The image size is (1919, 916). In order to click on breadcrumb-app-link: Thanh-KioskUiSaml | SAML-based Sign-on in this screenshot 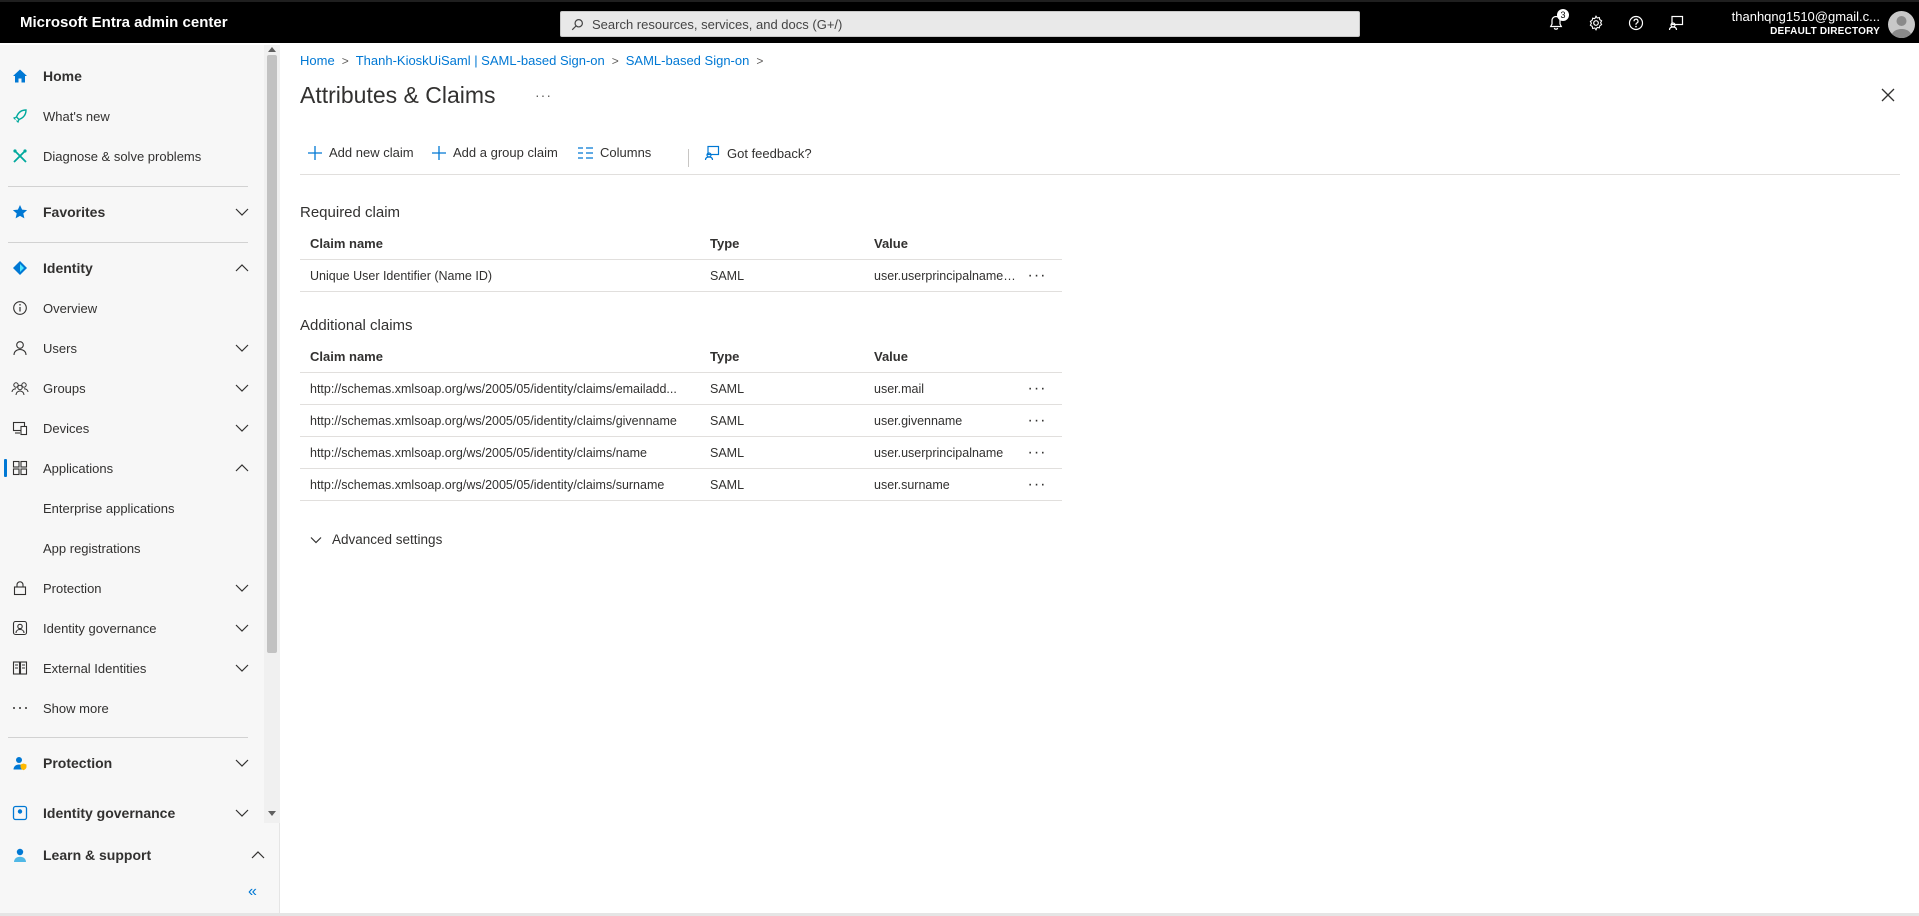, I will do `click(480, 60)`.